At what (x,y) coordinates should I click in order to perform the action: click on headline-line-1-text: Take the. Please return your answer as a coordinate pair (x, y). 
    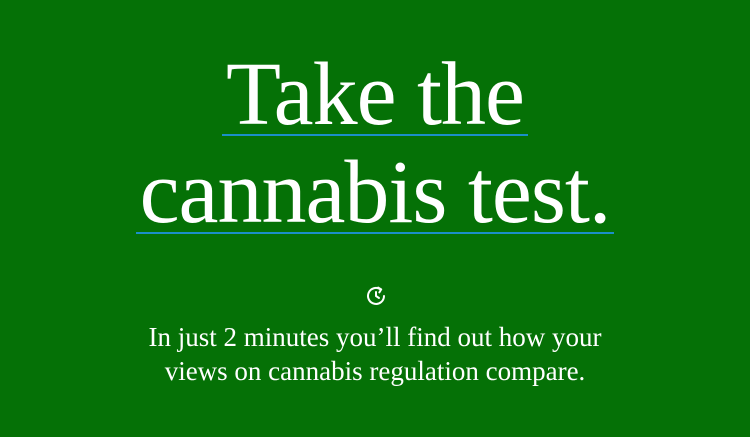
    Looking at the image, I should click on (375, 94).